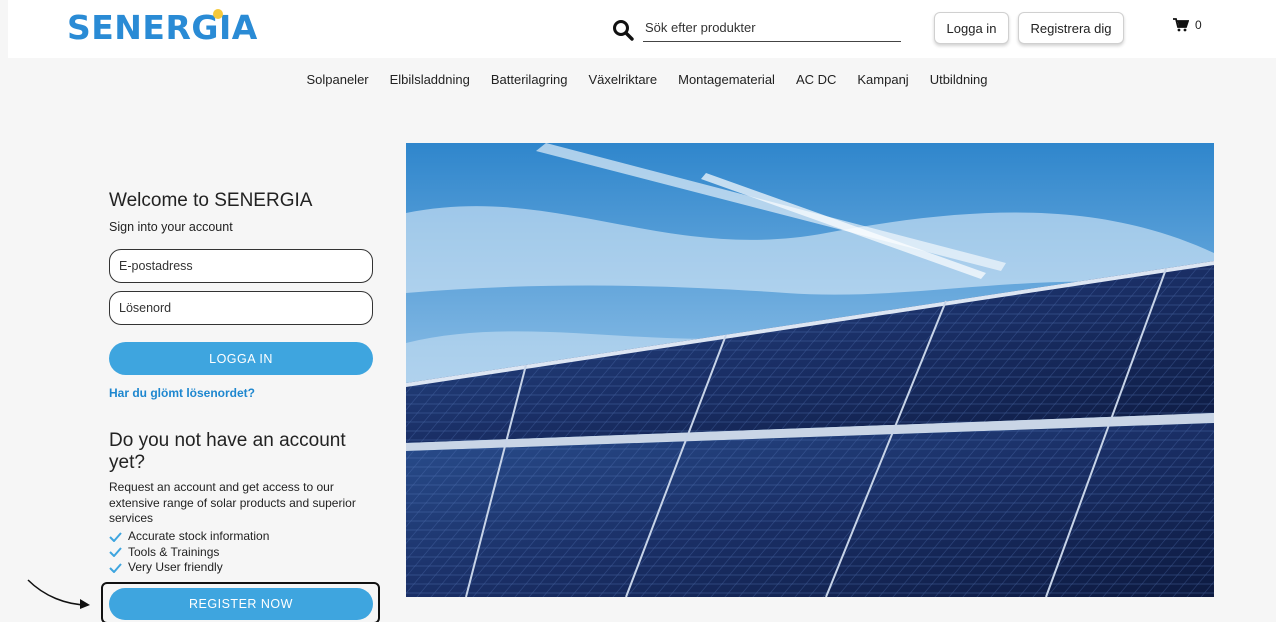  What do you see at coordinates (1181, 25) in the screenshot?
I see `cart-icon` at bounding box center [1181, 25].